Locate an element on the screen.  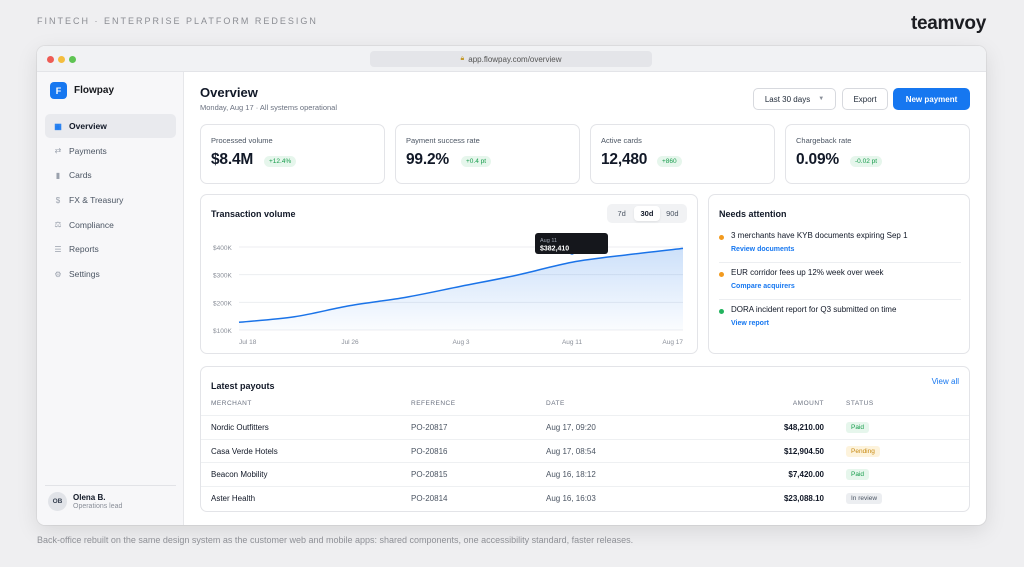
x-tick-label: Aug 3 is located at coordinates (461, 342).